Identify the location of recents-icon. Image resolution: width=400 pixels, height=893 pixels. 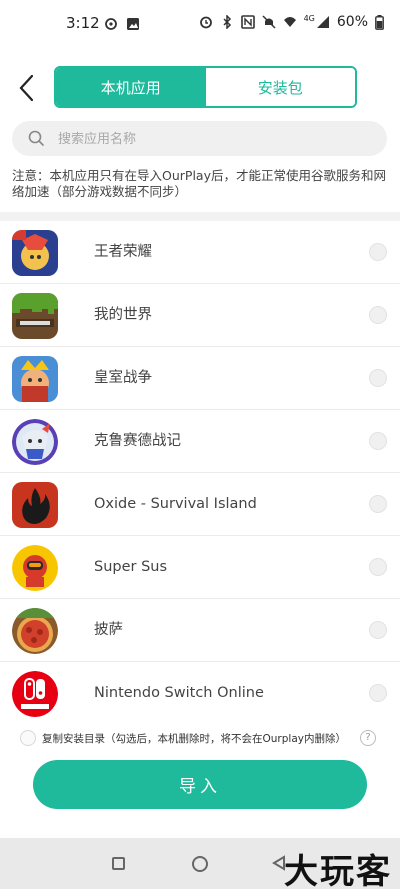
(118, 863).